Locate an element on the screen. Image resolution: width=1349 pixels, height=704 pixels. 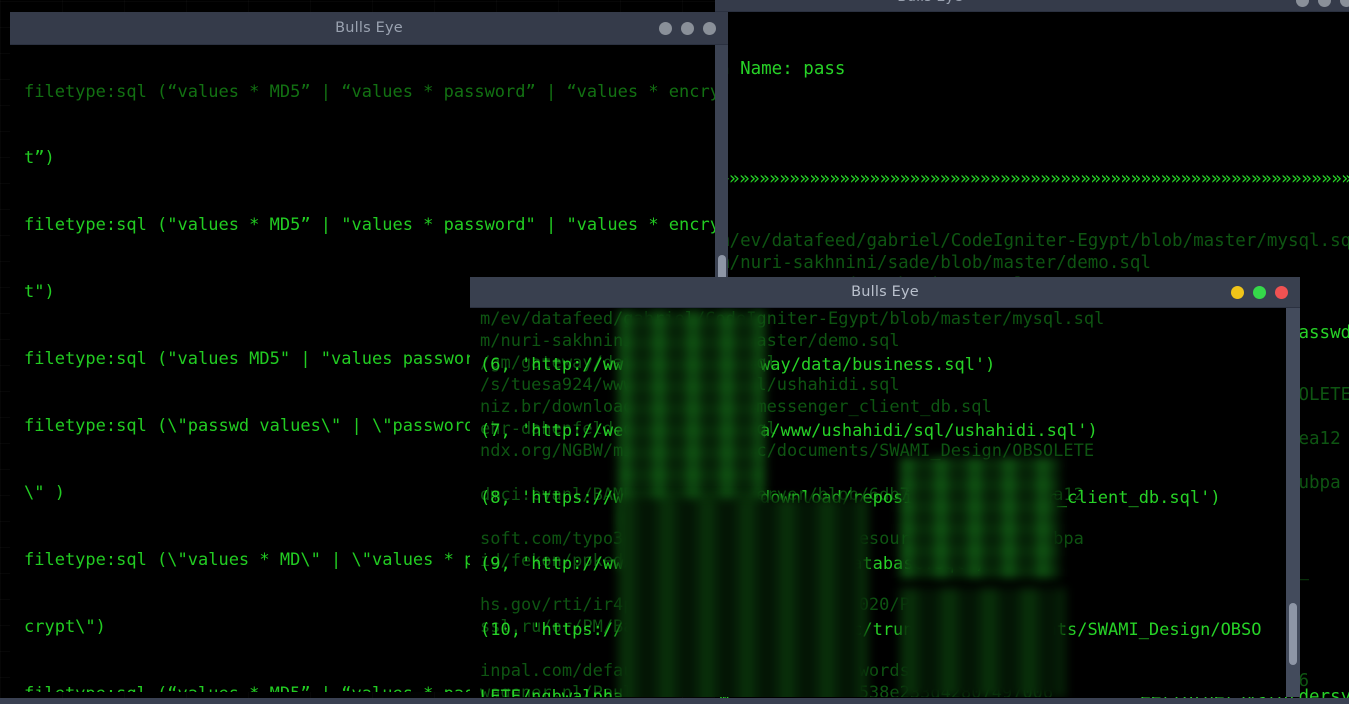
titlebar-front-terminal: Bulls Eye is located at coordinates (885, 292).